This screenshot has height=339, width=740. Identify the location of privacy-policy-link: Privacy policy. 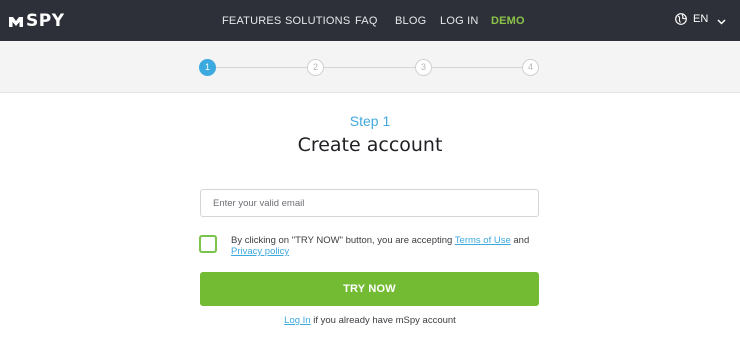
(260, 251).